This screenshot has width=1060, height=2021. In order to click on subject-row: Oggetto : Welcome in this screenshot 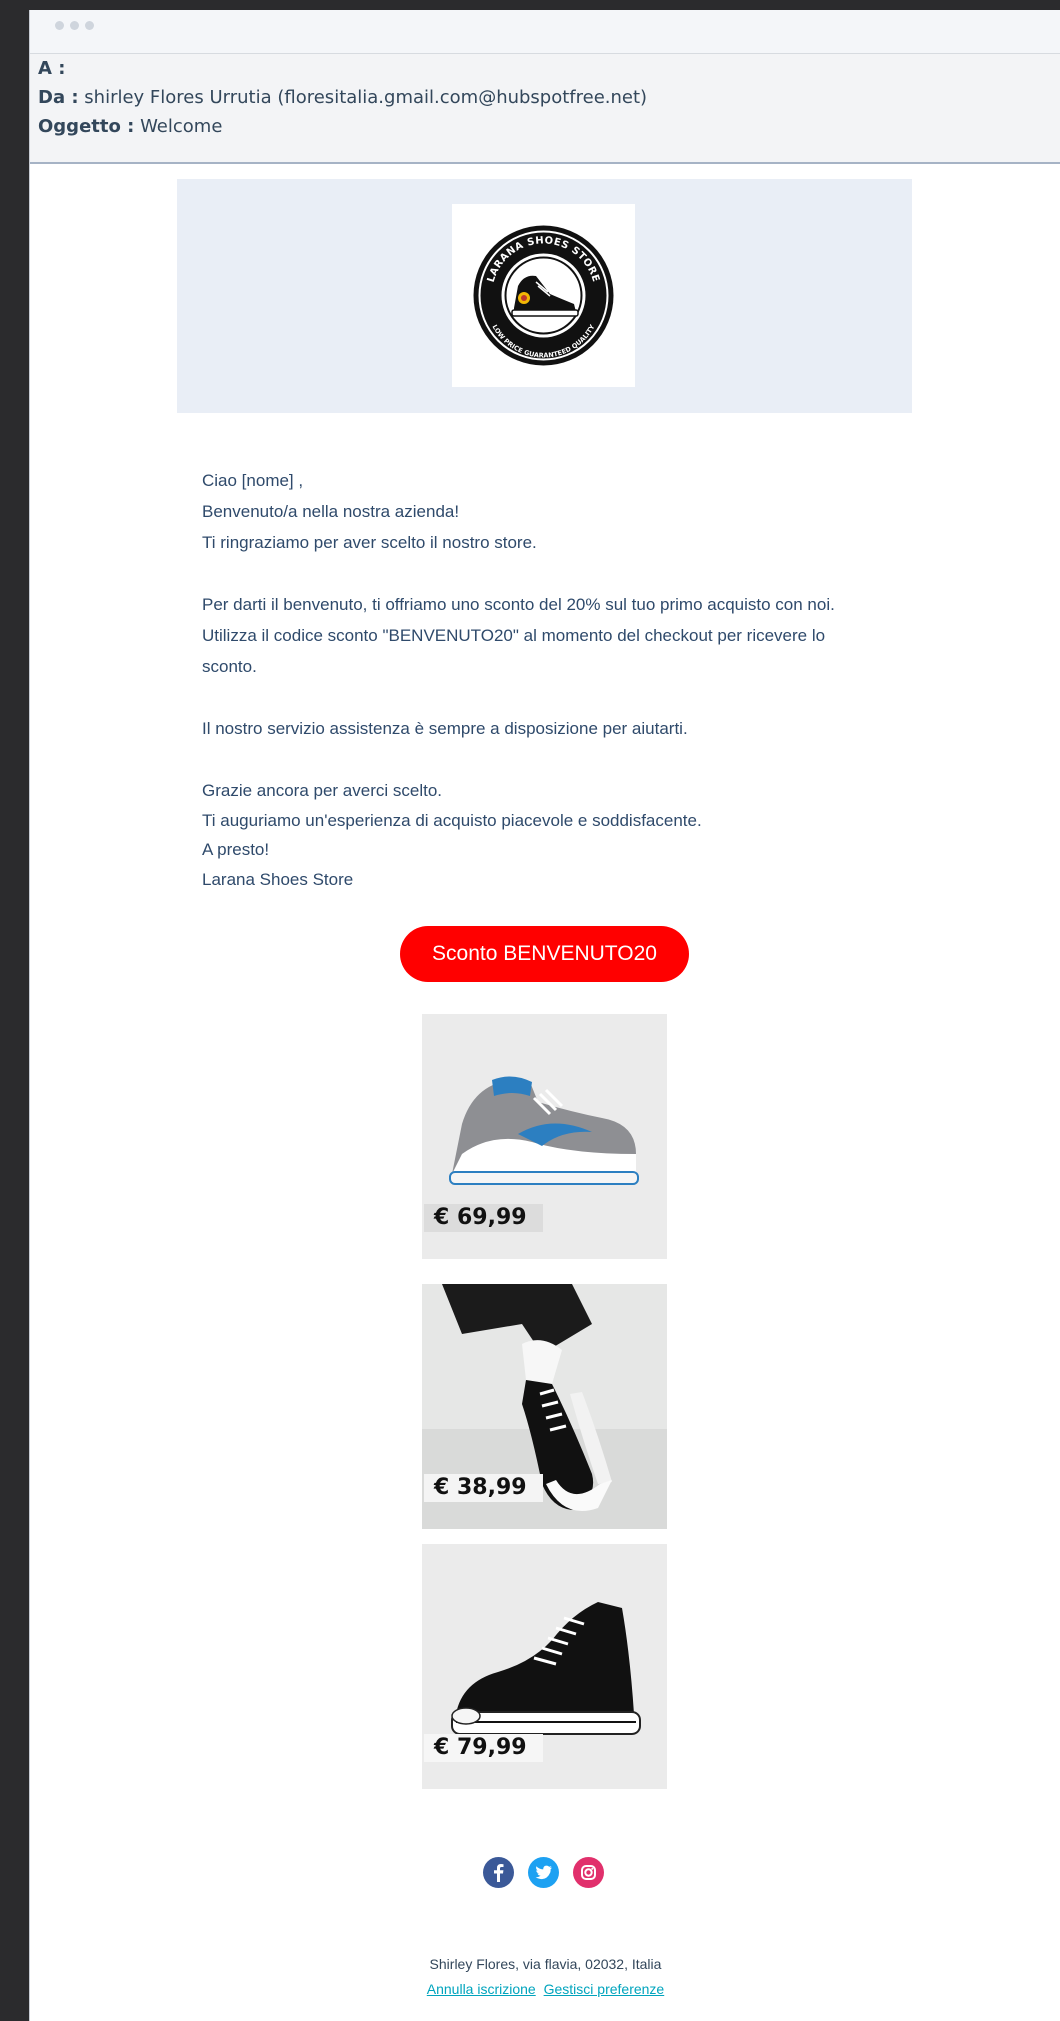, I will do `click(130, 126)`.